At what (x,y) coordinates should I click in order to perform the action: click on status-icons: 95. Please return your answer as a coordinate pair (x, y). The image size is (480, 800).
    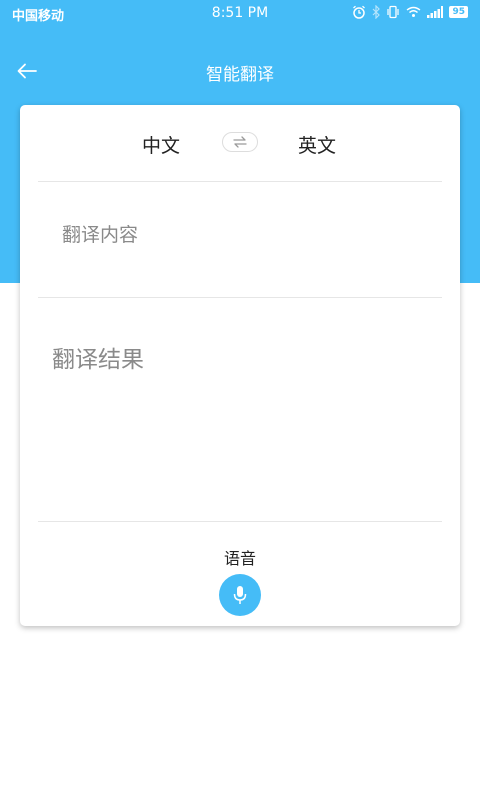
    Looking at the image, I should click on (410, 12).